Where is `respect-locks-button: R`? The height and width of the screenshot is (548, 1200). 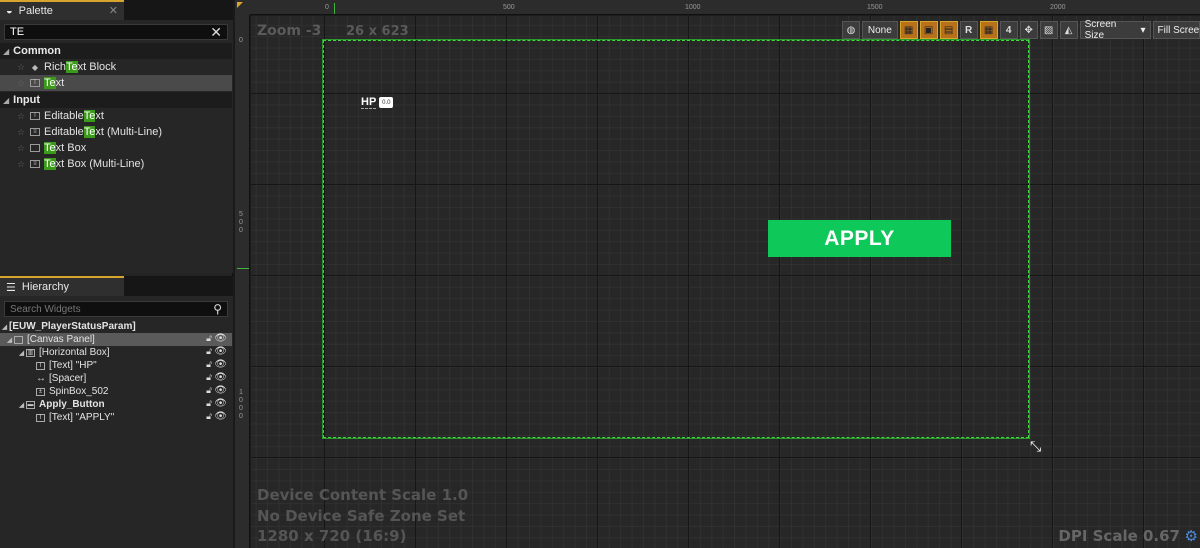
respect-locks-button: R is located at coordinates (968, 30).